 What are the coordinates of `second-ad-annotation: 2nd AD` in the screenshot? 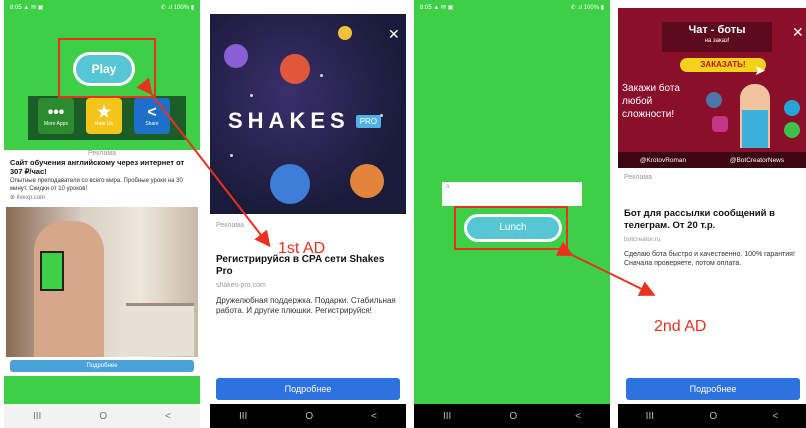 It's located at (680, 326).